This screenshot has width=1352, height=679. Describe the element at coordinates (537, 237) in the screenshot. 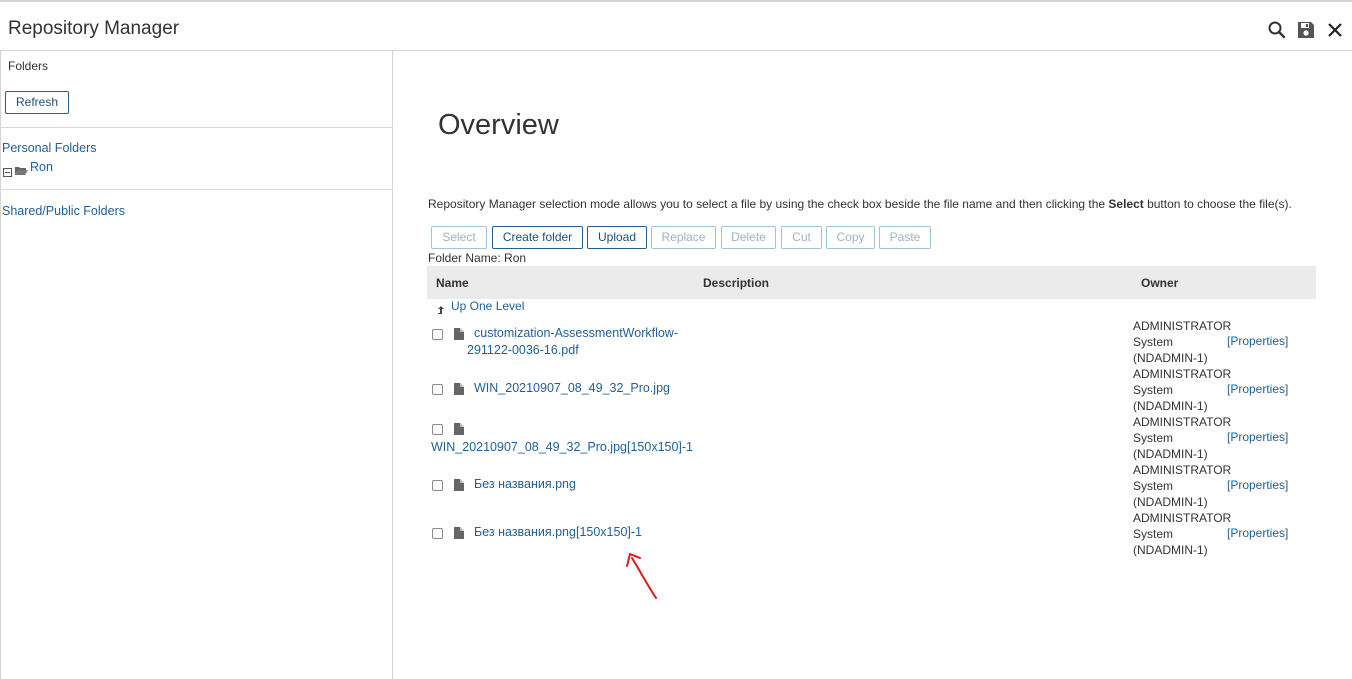

I see `create-folder-button: Create folder` at that location.